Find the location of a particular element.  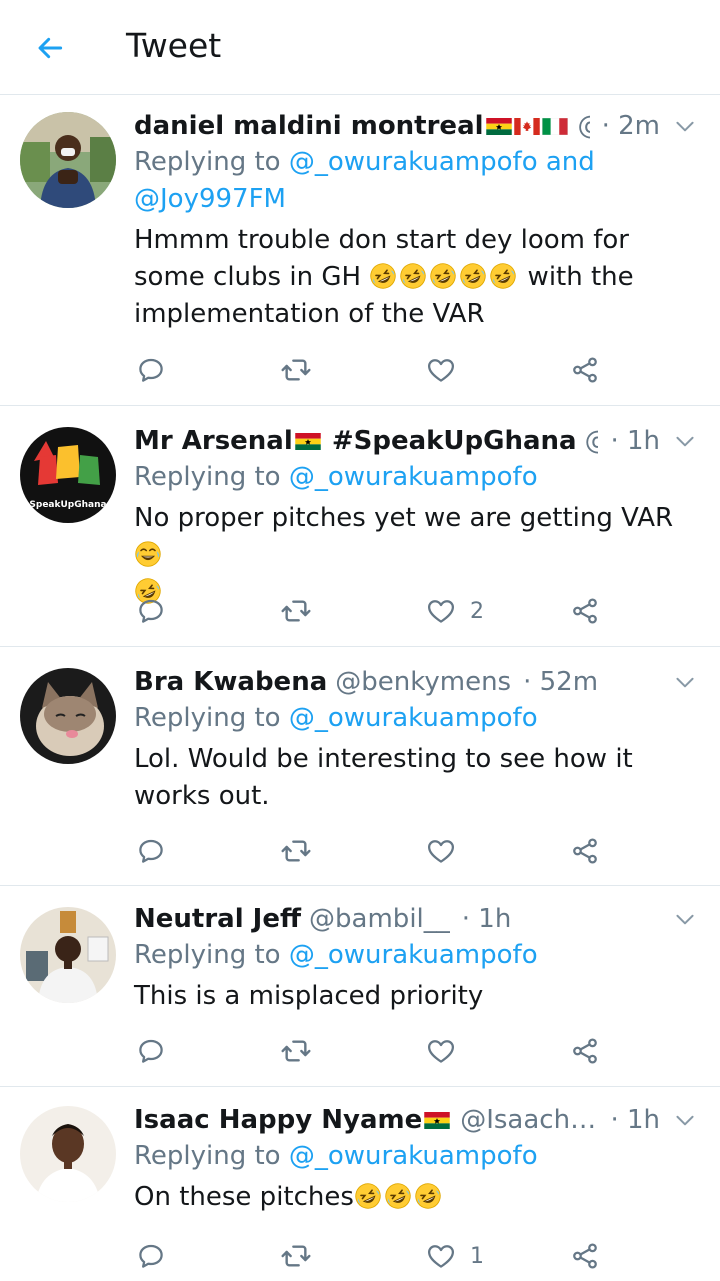

display-name: Neutral Jeff is located at coordinates (217, 919).